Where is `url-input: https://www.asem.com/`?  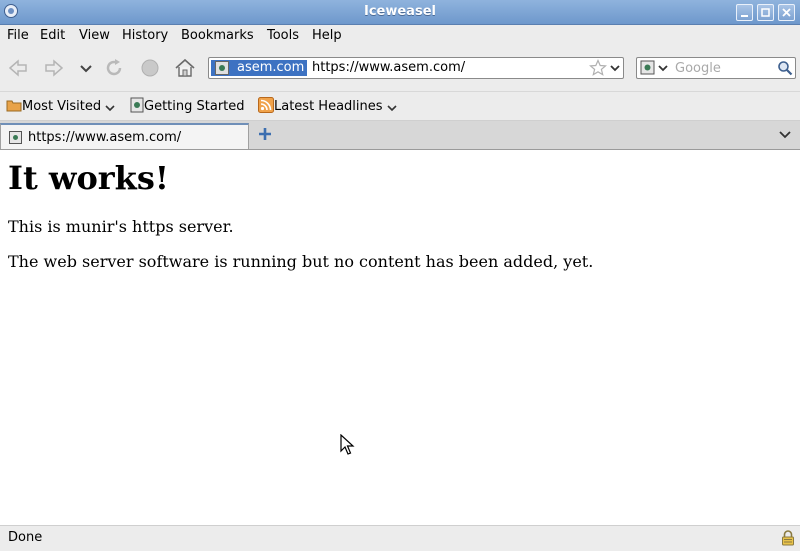 url-input: https://www.asem.com/ is located at coordinates (388, 68).